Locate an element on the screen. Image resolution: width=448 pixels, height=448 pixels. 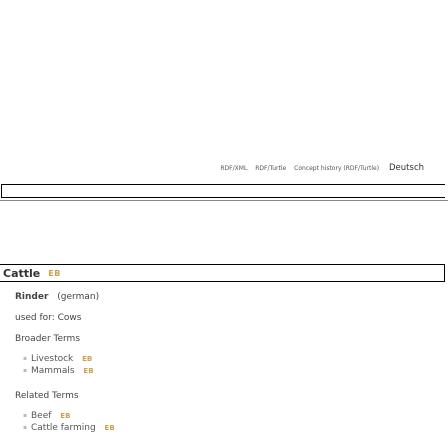
broader-term-link: Livestock is located at coordinates (52, 359).